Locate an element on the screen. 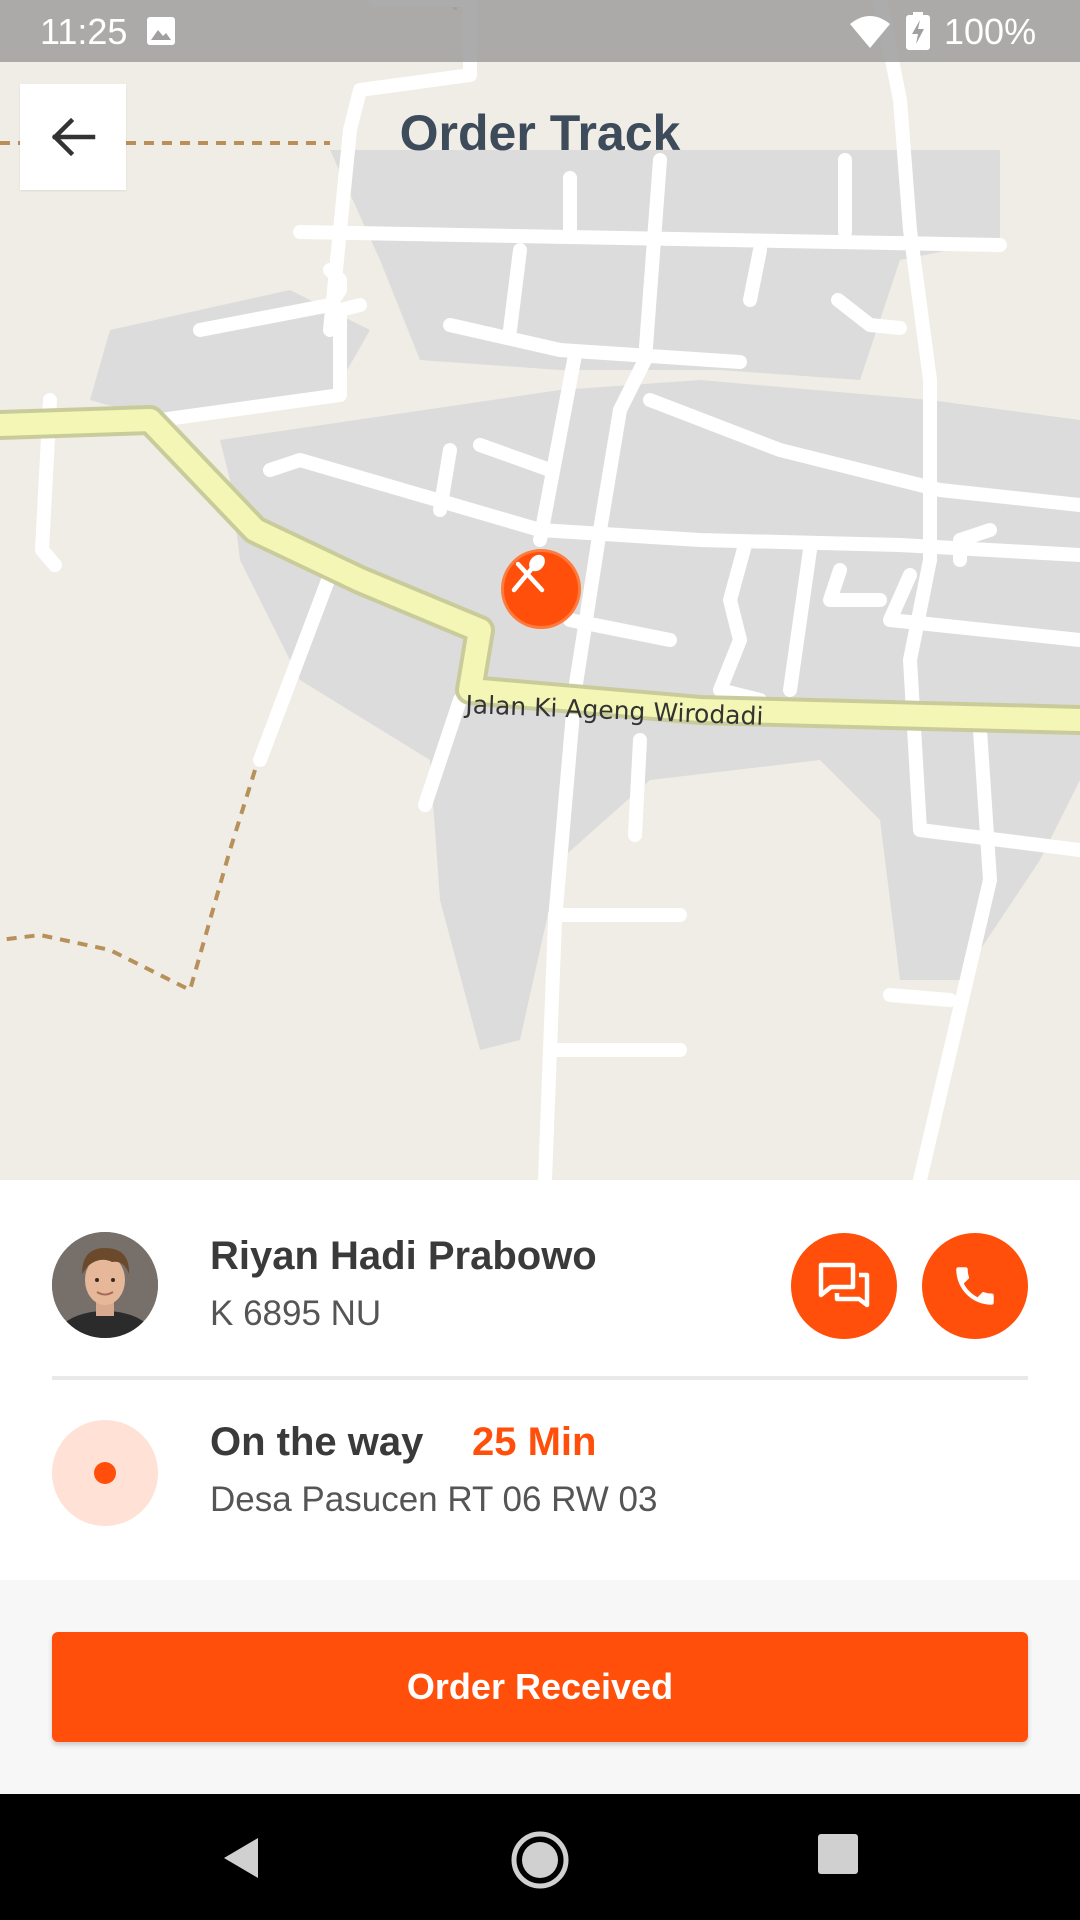 Image resolution: width=1080 pixels, height=1920 pixels. back-button is located at coordinates (73, 137).